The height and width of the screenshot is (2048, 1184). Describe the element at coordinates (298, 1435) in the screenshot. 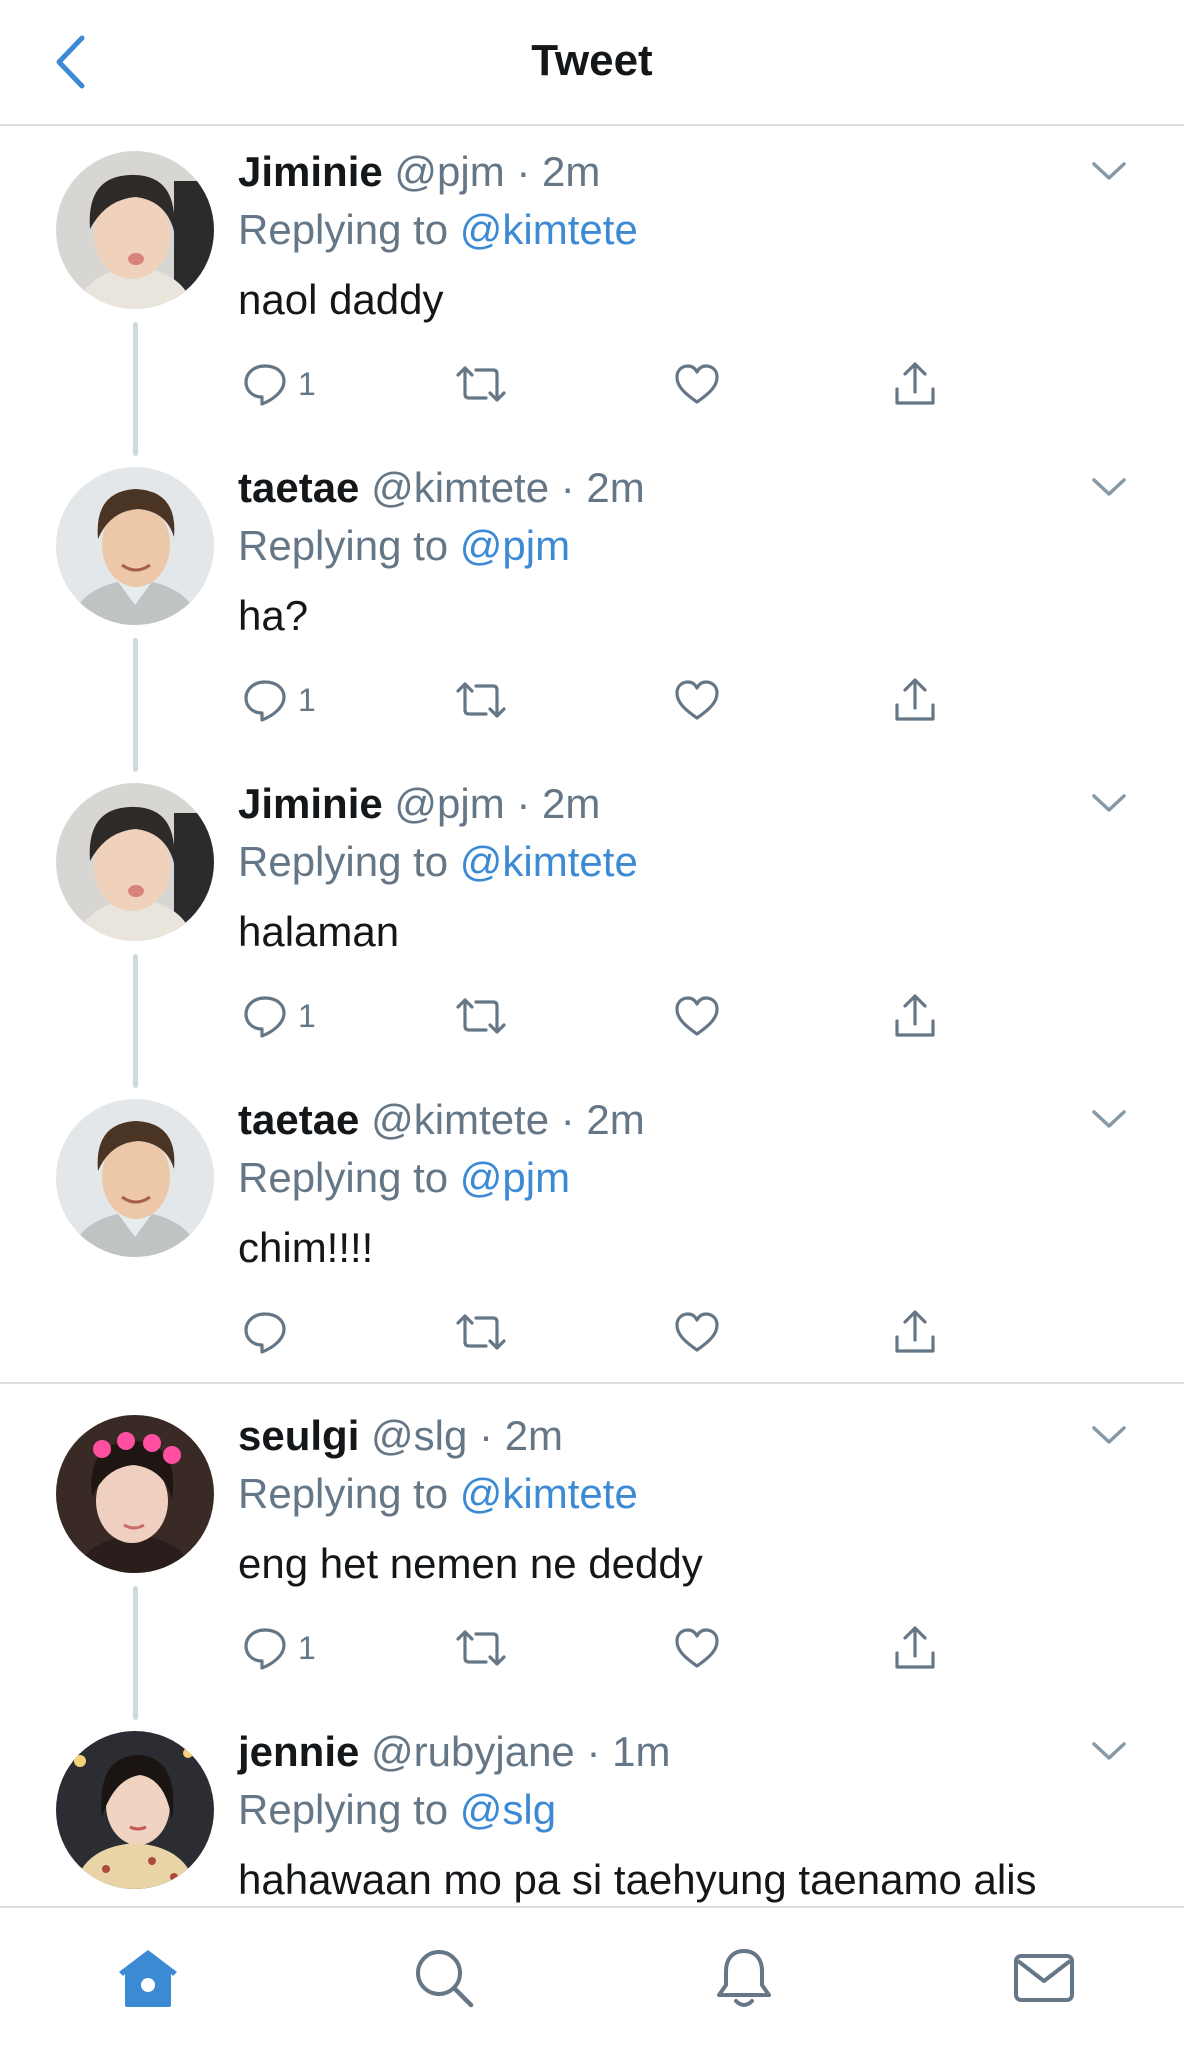

I see `display-name: seulgi` at that location.